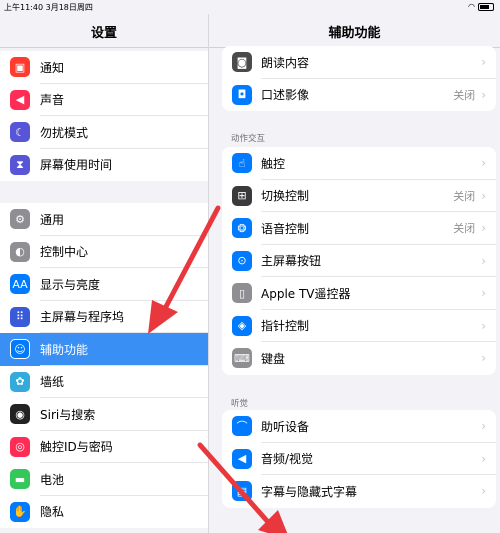 The height and width of the screenshot is (533, 500). I want to click on settings-row-label: 切换控制, so click(285, 196).